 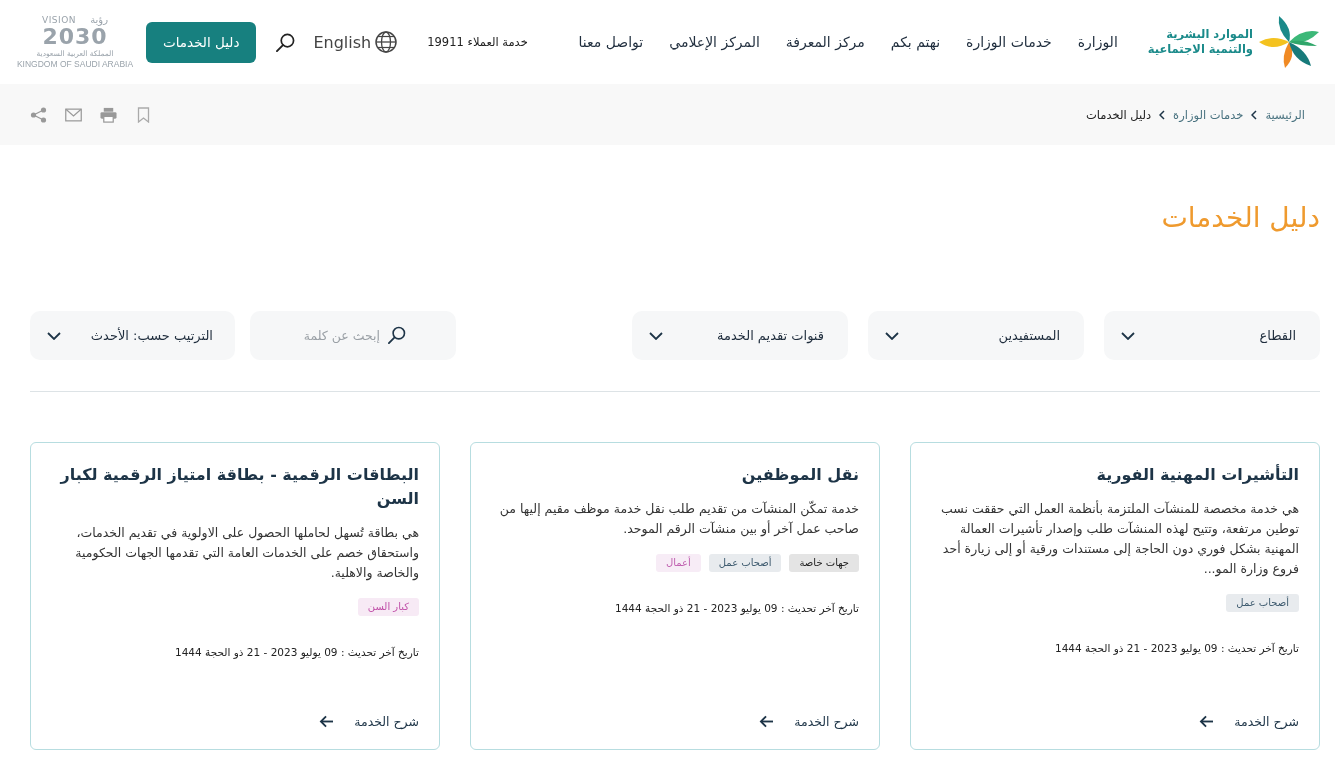 I want to click on breadcrumb-link: الرئيسية, so click(x=1285, y=114).